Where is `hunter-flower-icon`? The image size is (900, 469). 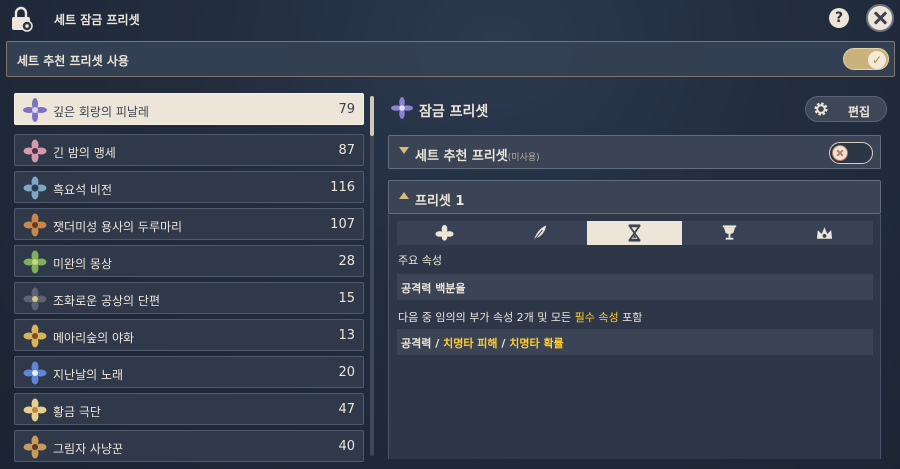 hunter-flower-icon is located at coordinates (35, 447).